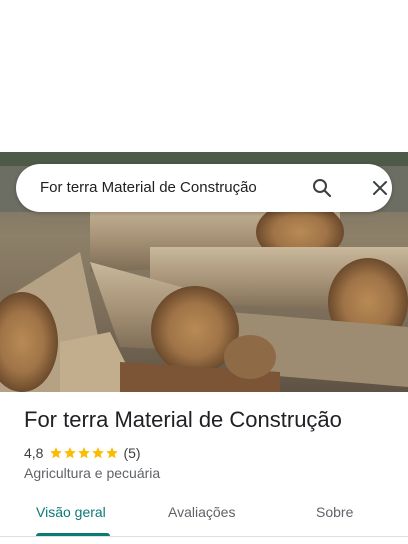 Image resolution: width=408 pixels, height=544 pixels. I want to click on rating-value: 4,8, so click(34, 453).